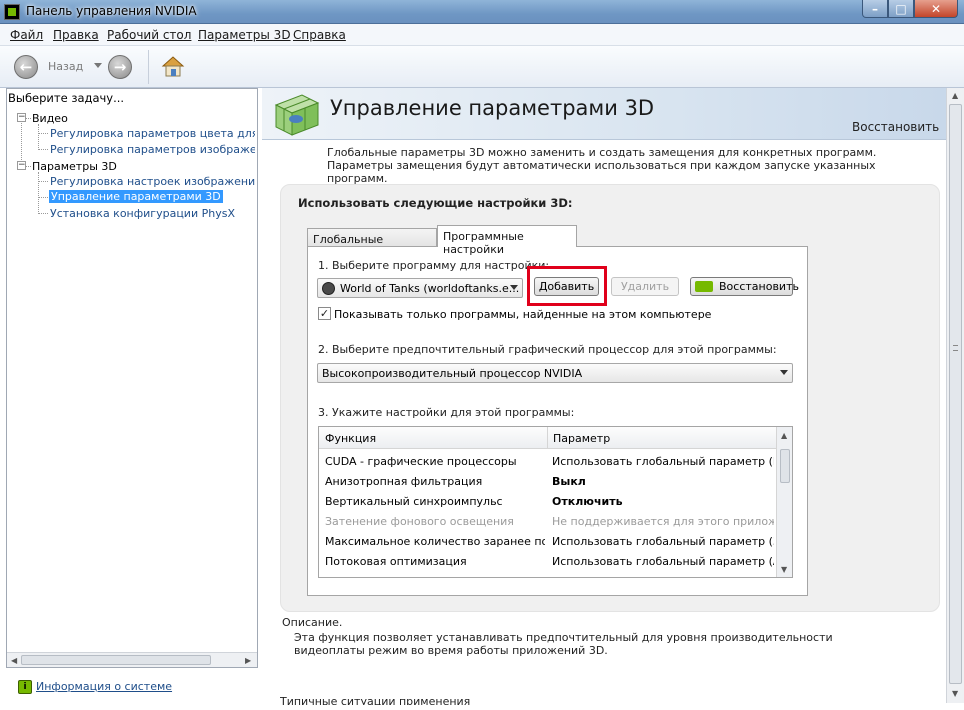 The width and height of the screenshot is (964, 710). What do you see at coordinates (759, 286) in the screenshot?
I see `restore-program-label: Восстановить` at bounding box center [759, 286].